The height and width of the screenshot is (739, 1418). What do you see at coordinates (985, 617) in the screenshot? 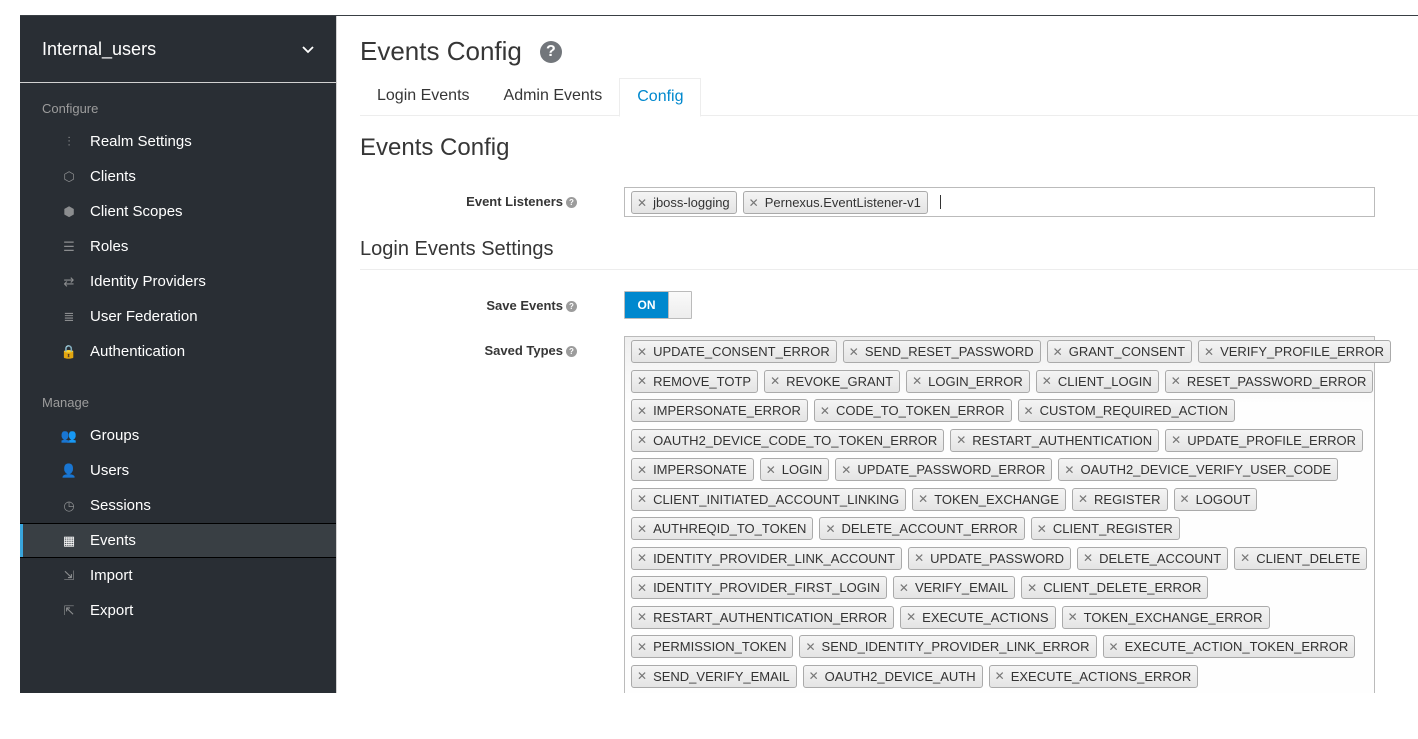
I see `tag-label: EXECUTE_ACTIONS` at bounding box center [985, 617].